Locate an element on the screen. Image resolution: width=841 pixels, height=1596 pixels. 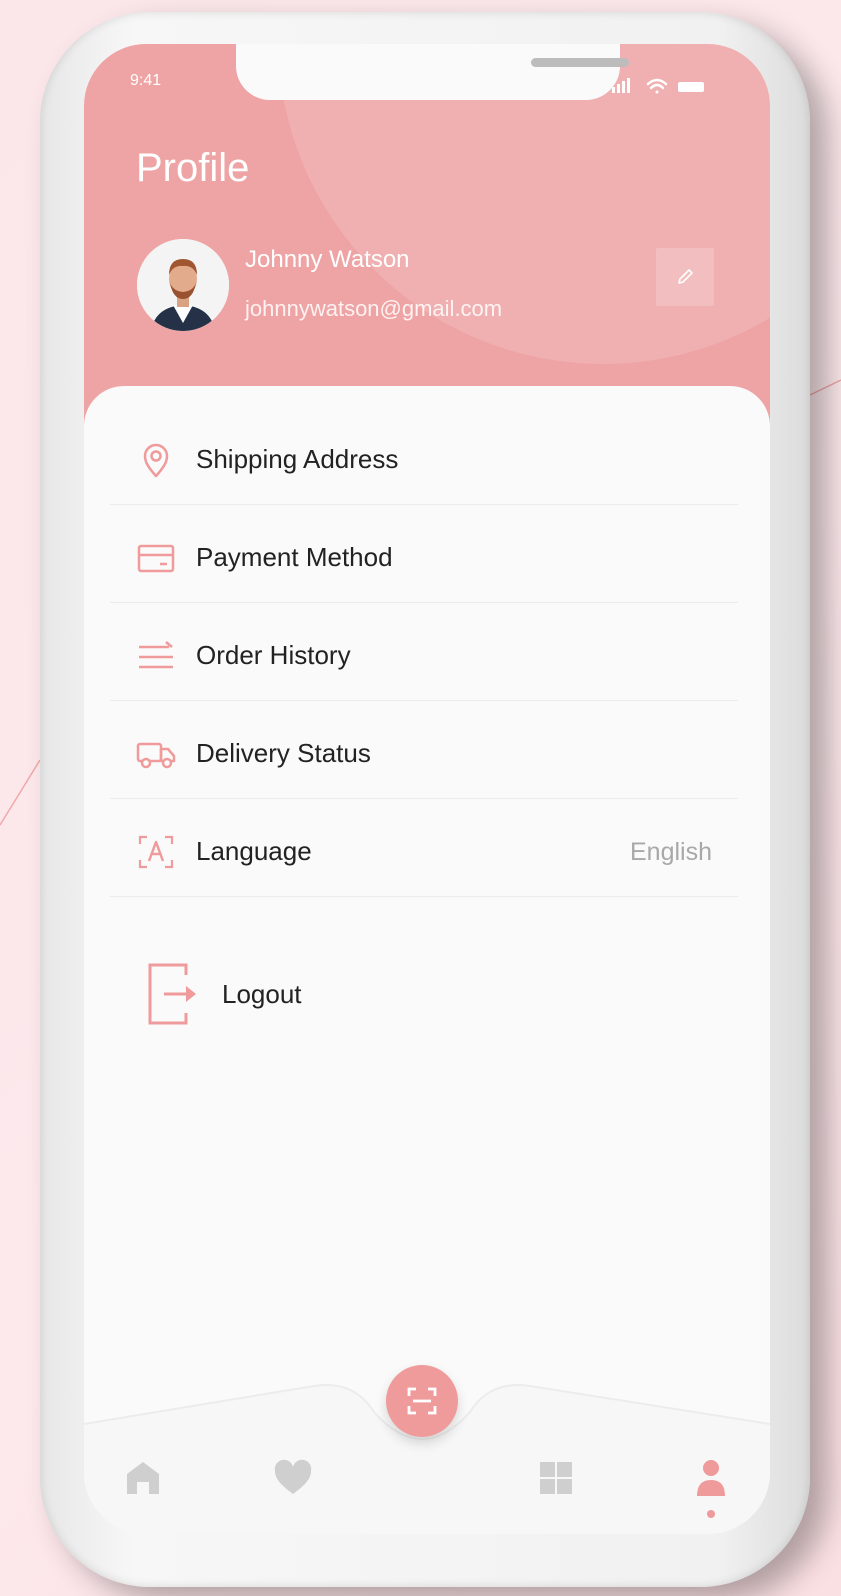
menu-item-order-history: Order History is located at coordinates (424, 651).